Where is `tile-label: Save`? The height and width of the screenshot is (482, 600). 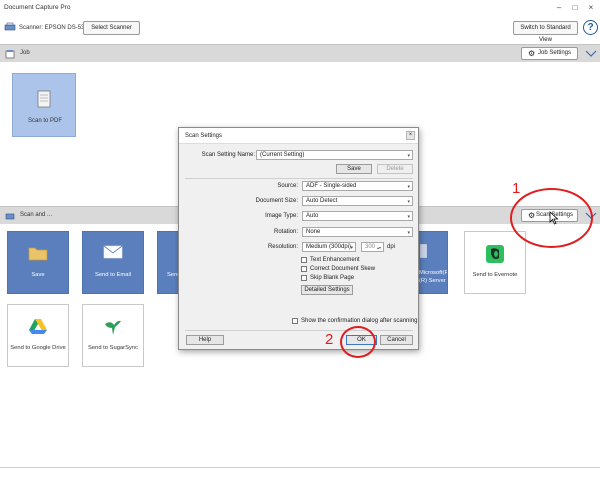
tile-label: Save is located at coordinates (38, 275).